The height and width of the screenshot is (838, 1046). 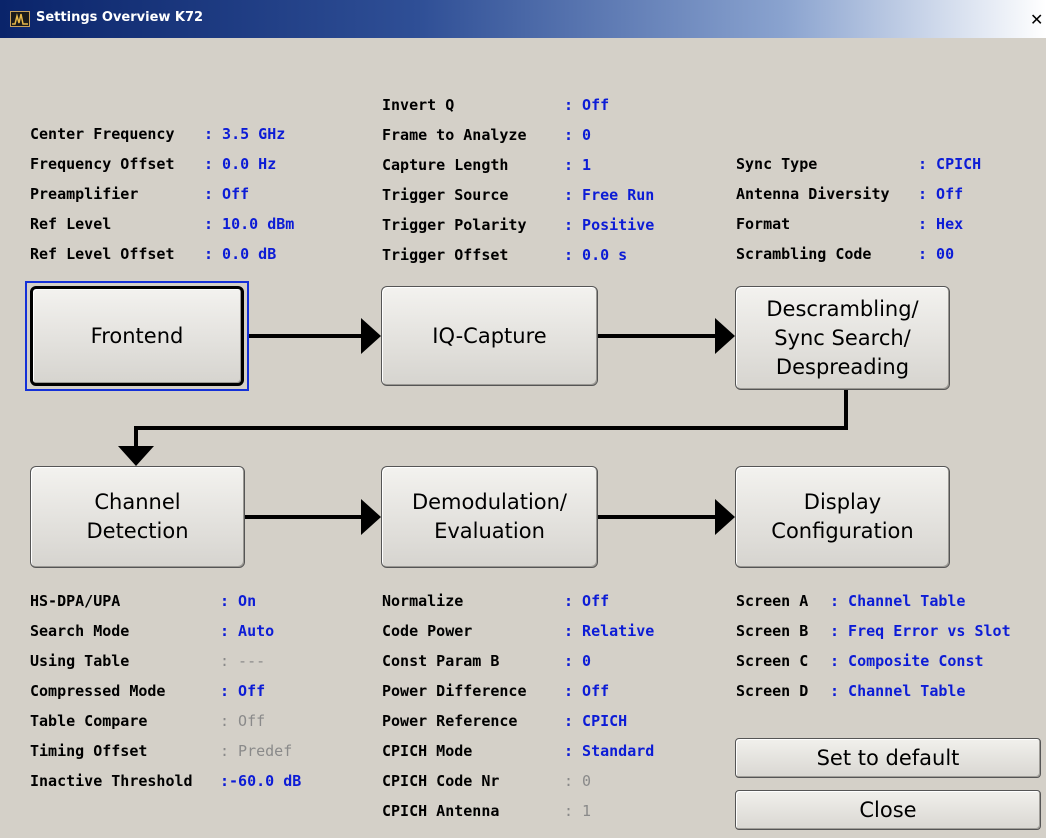 I want to click on demod-setting-label: Const Param B, so click(x=441, y=661).